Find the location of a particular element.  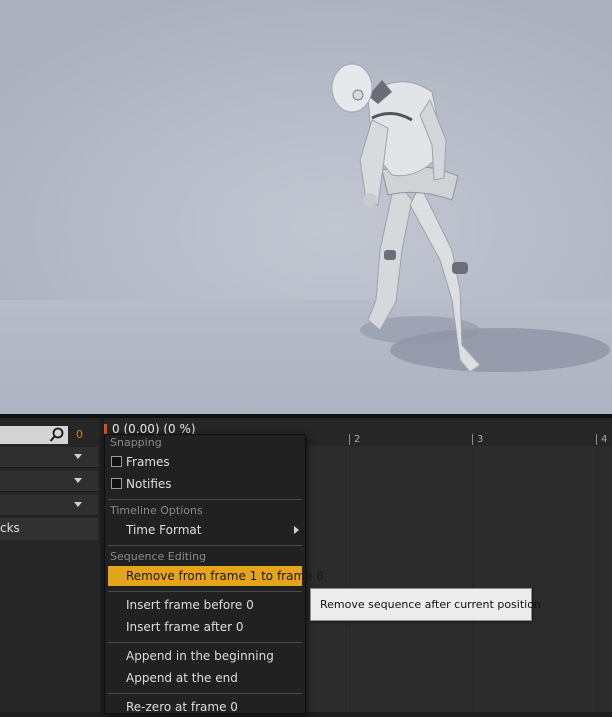

frames-checkbox is located at coordinates (116, 461).